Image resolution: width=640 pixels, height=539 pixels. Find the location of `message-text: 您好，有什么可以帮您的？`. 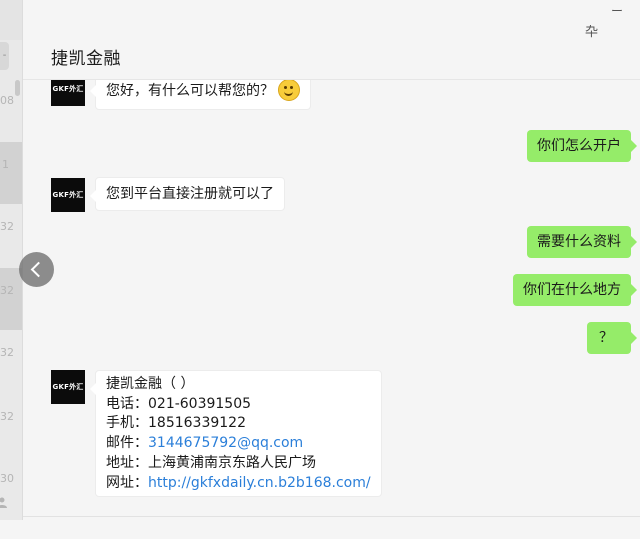

message-text: 您好，有什么可以帮您的？ is located at coordinates (190, 91).